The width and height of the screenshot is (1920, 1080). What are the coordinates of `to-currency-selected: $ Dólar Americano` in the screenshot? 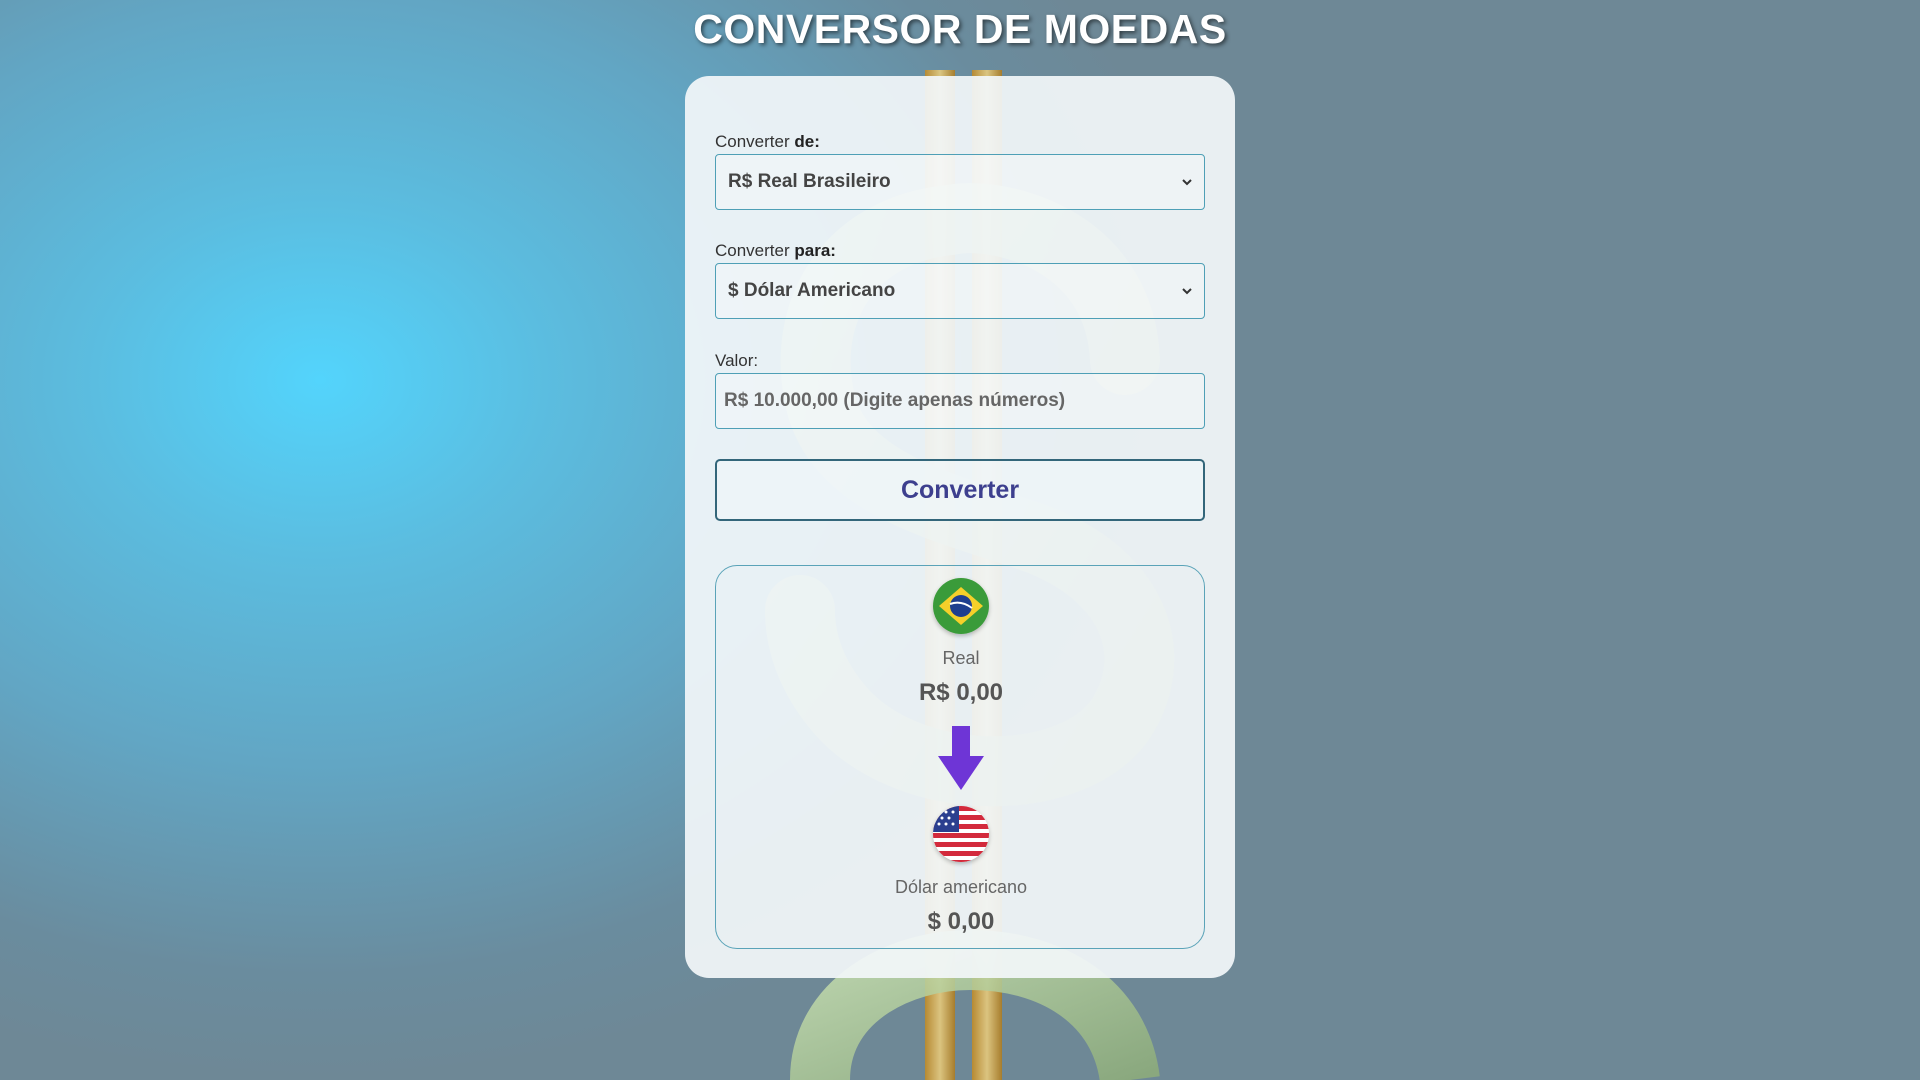 It's located at (812, 290).